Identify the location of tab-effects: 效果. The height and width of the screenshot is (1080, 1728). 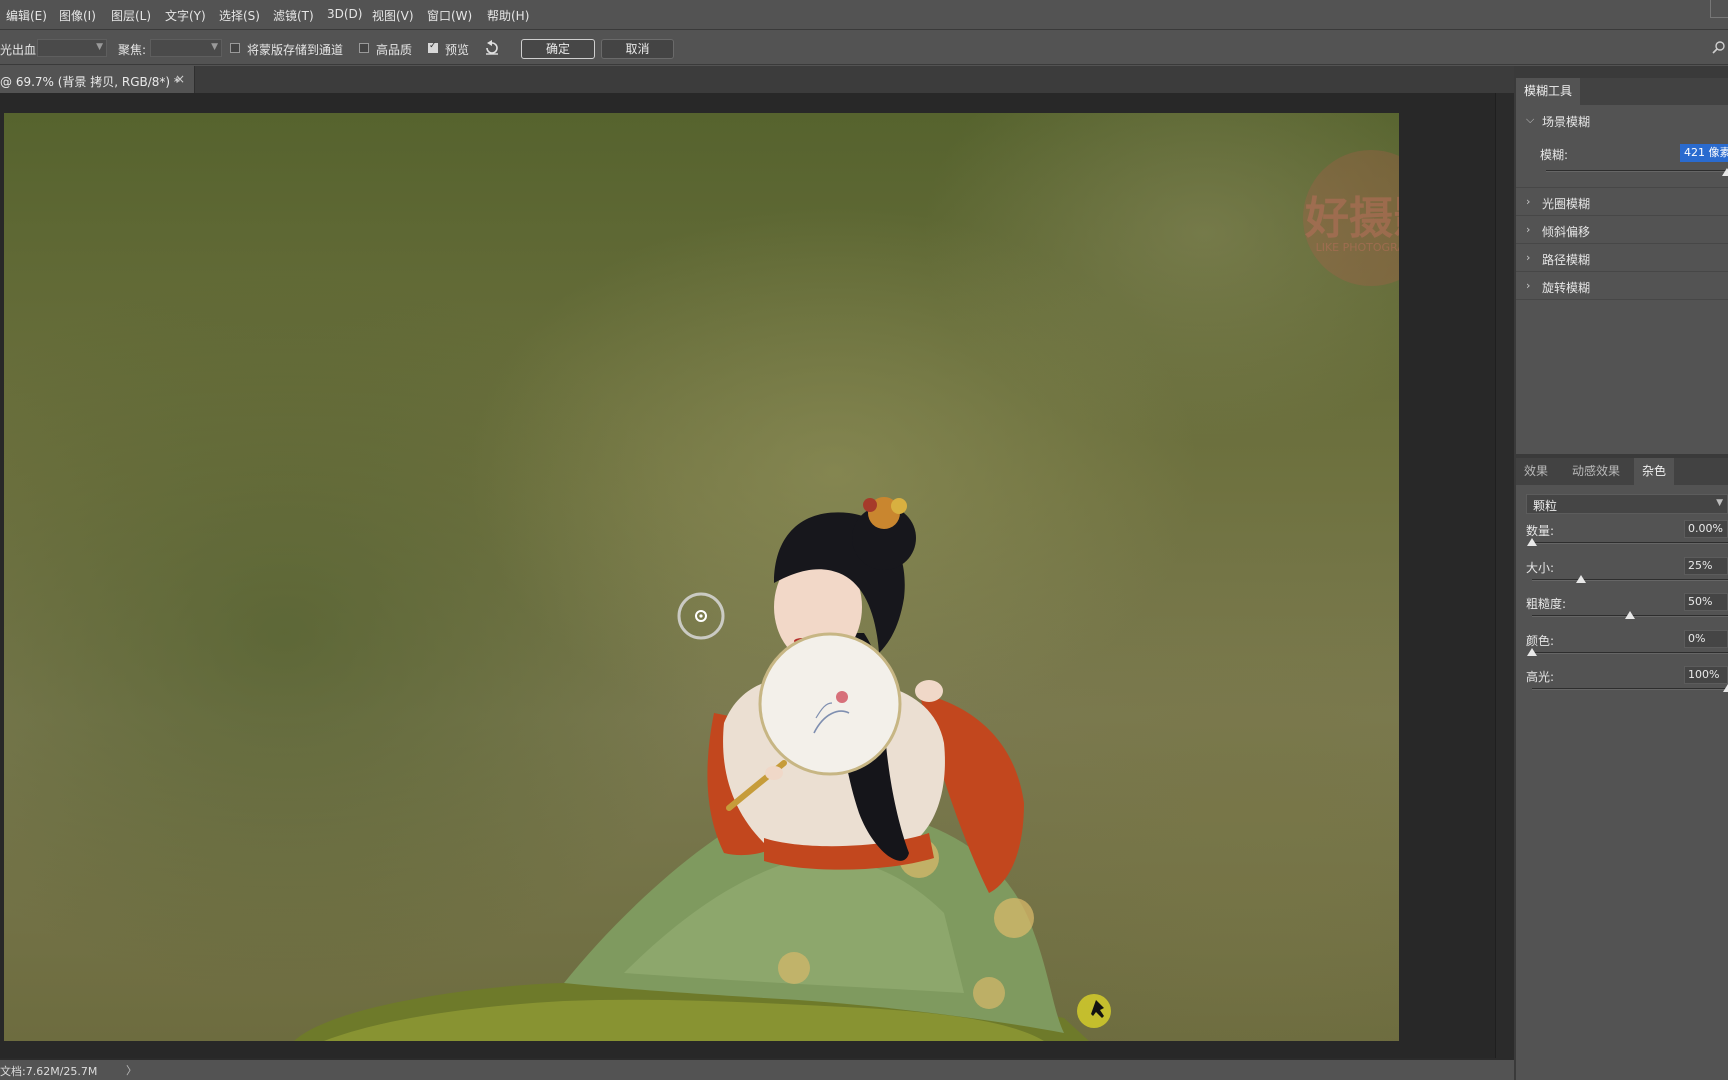
(1536, 471).